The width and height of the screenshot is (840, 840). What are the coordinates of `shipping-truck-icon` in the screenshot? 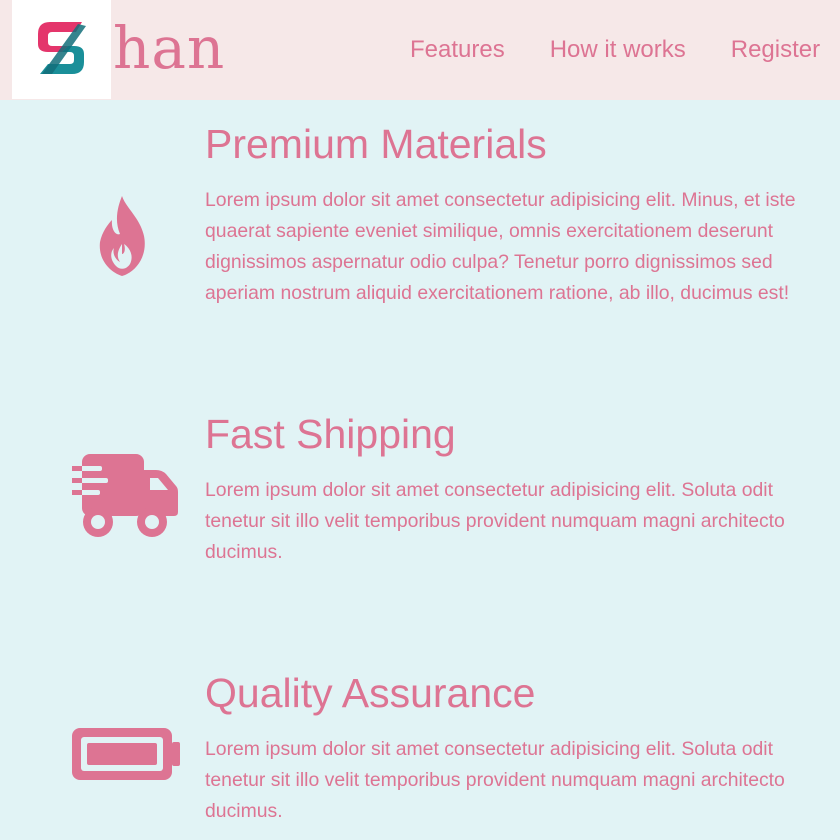 It's located at (125, 495).